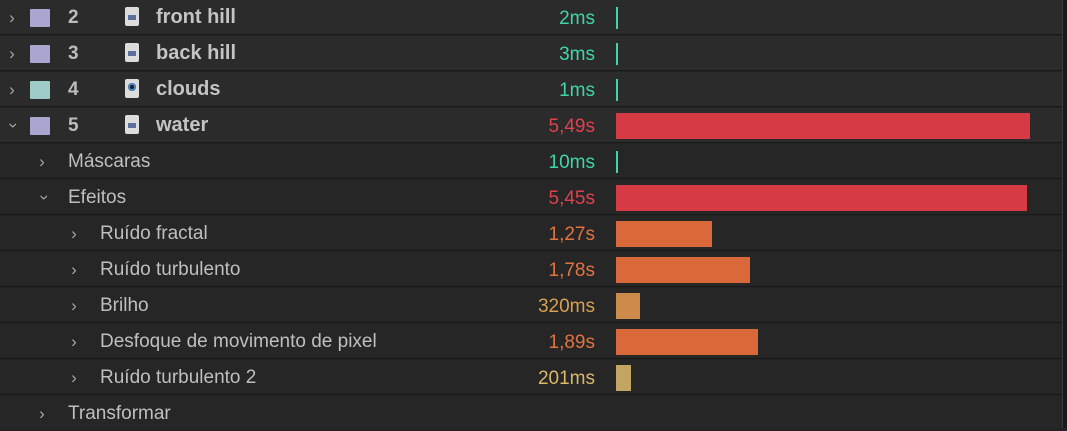 Image resolution: width=1067 pixels, height=431 pixels. I want to click on render-time: 3ms, so click(577, 54).